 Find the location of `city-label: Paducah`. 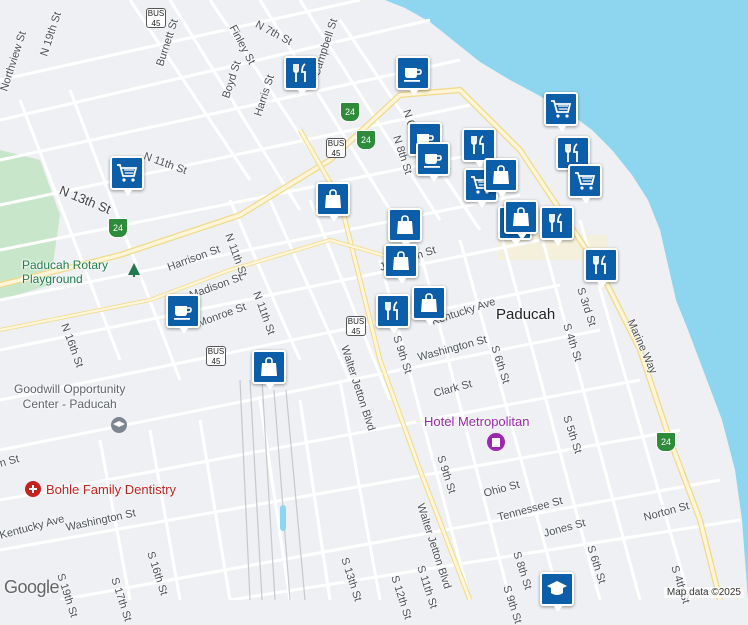

city-label: Paducah is located at coordinates (526, 314).